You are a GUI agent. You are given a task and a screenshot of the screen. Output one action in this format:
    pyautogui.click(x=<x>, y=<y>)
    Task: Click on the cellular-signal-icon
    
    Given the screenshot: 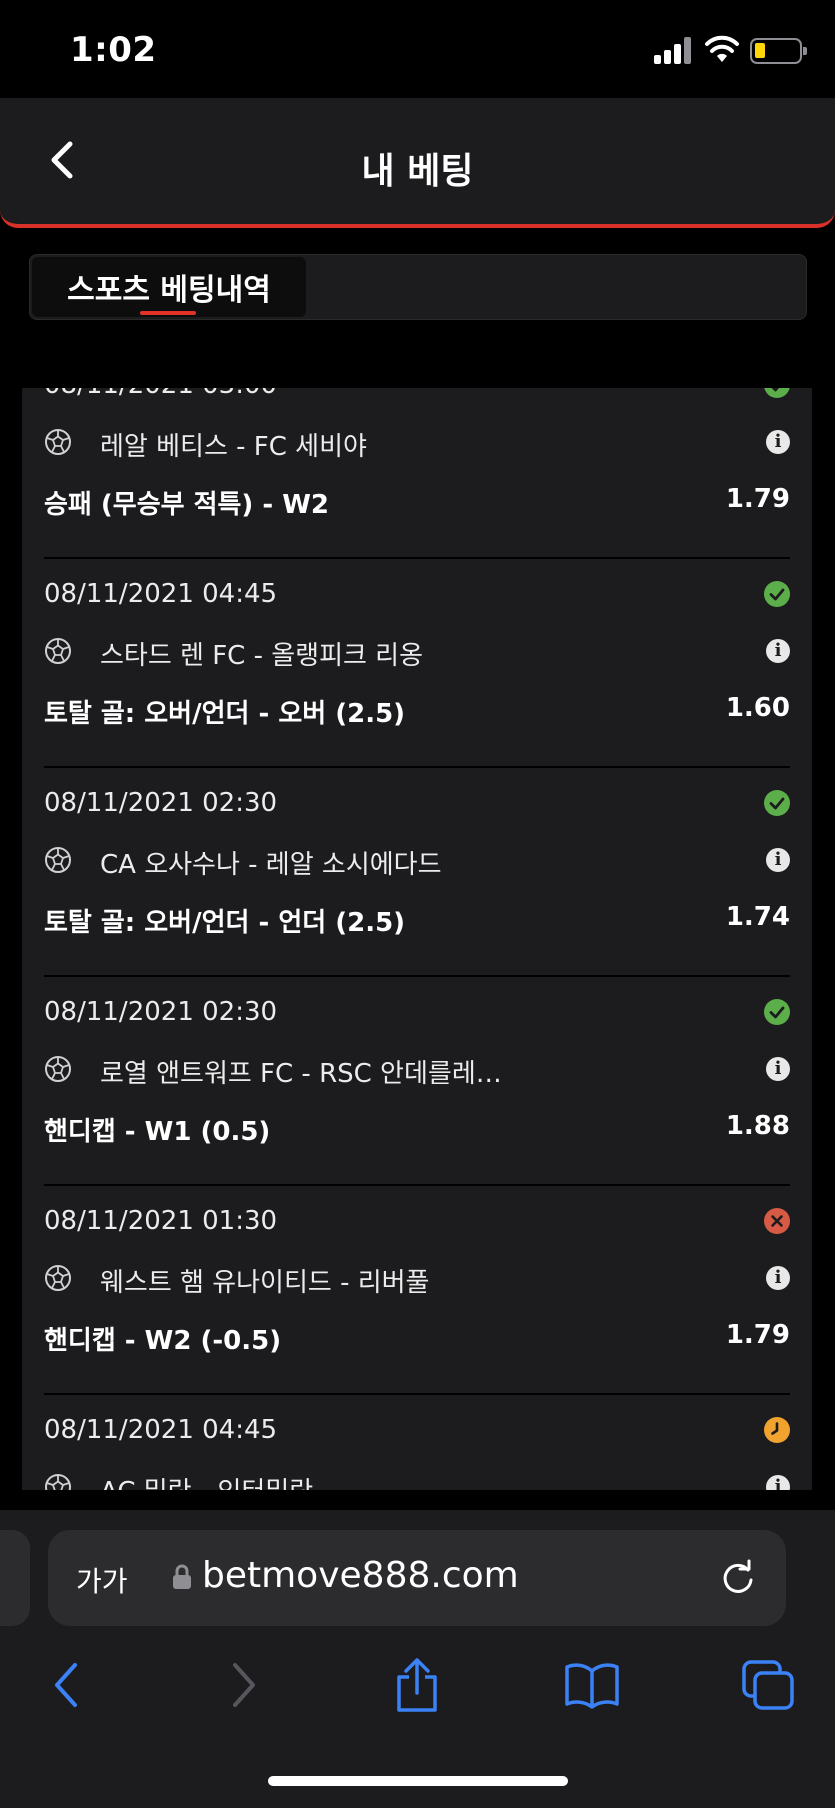 What is the action you would take?
    pyautogui.click(x=673, y=50)
    